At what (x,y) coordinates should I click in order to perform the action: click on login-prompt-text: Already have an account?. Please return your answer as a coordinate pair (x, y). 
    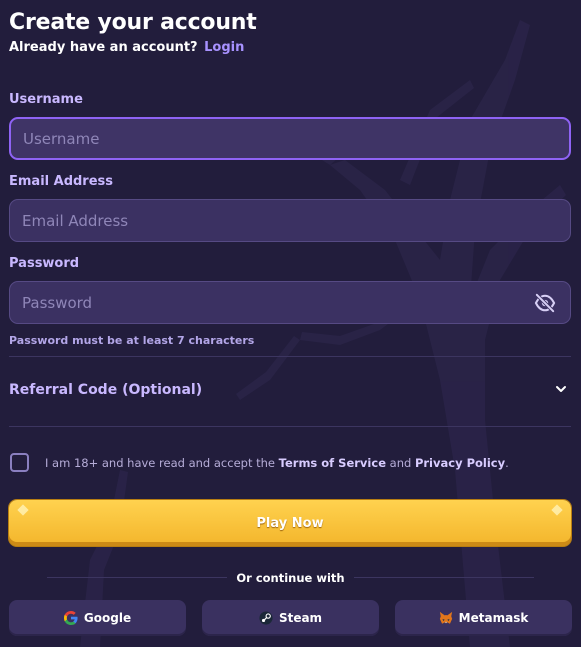
    Looking at the image, I should click on (103, 47).